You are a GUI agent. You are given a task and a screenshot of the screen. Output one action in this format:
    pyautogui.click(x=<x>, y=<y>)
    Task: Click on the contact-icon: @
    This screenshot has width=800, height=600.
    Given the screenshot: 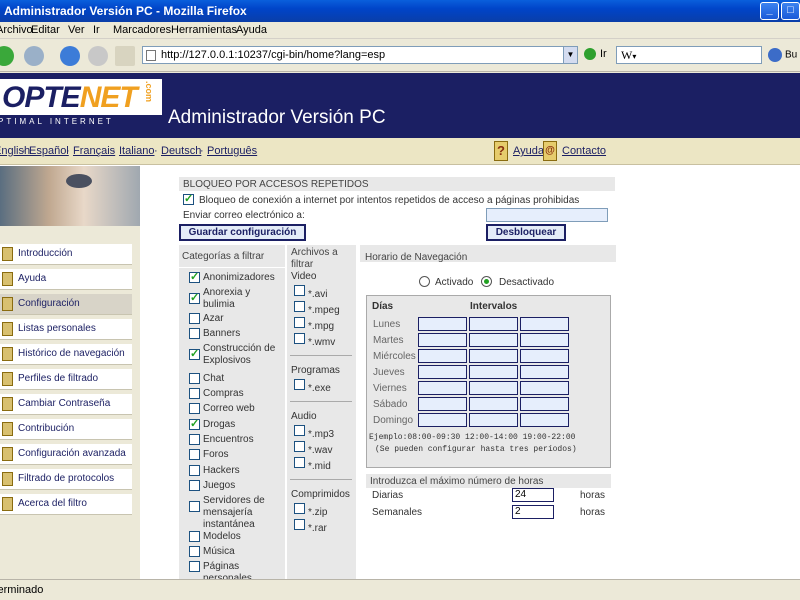 What is the action you would take?
    pyautogui.click(x=550, y=151)
    